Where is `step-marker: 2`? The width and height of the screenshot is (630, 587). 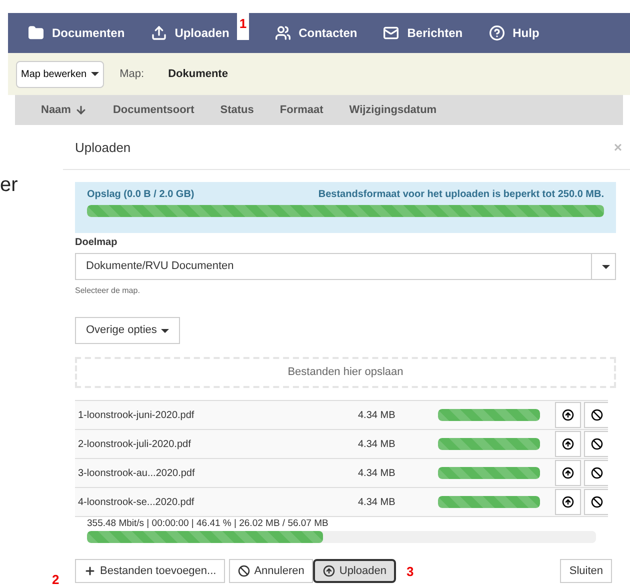
step-marker: 2 is located at coordinates (56, 579).